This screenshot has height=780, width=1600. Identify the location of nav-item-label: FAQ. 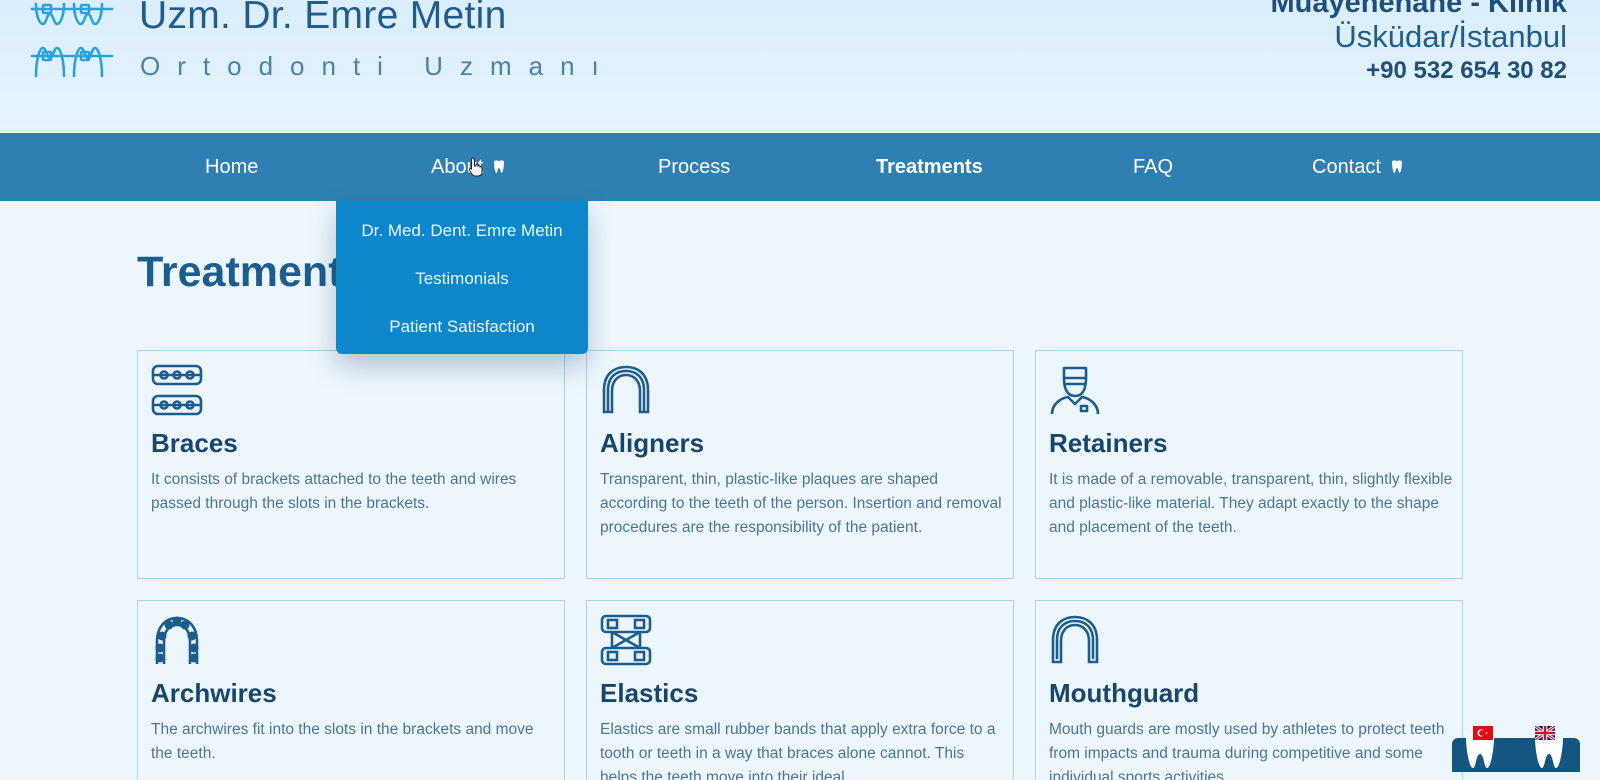
(1153, 167).